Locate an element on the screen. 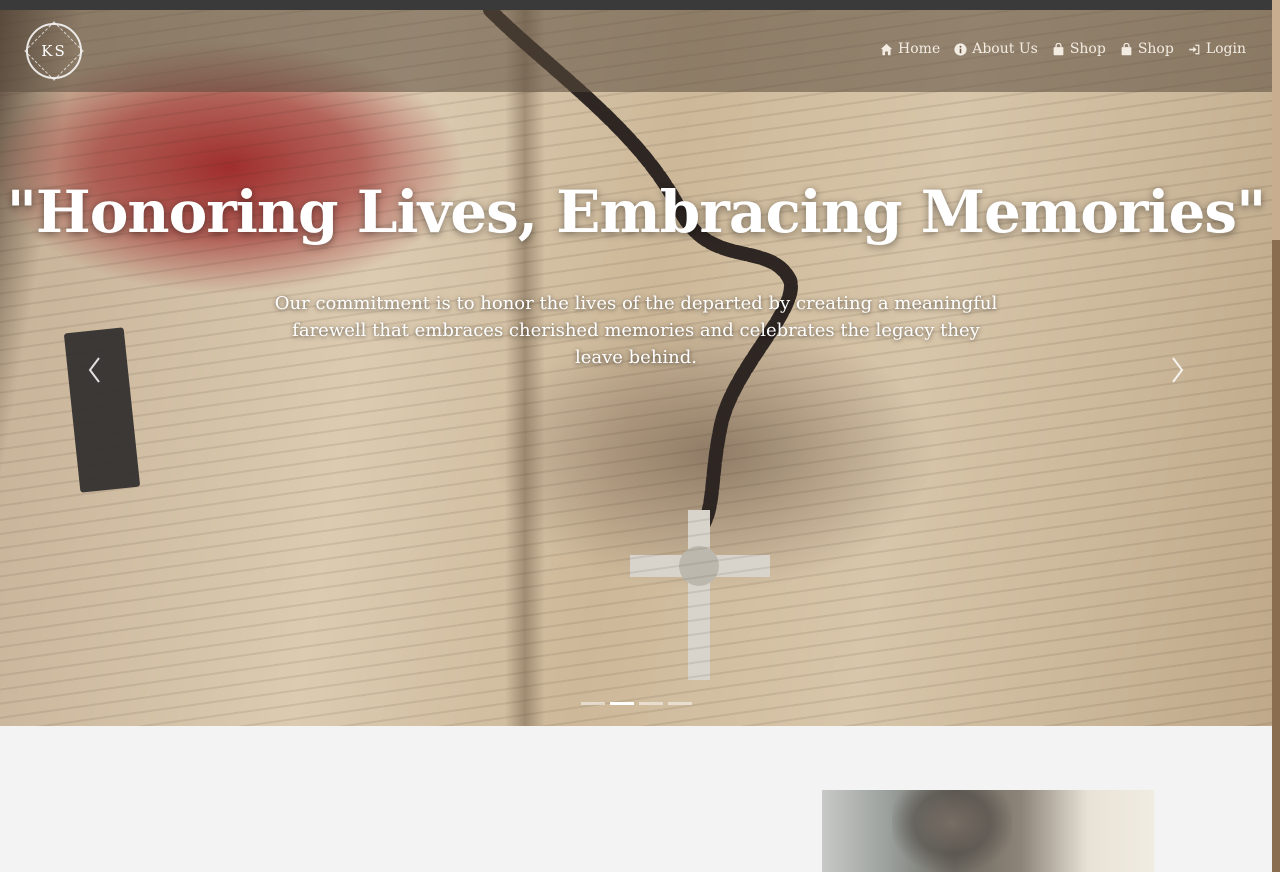 Image resolution: width=1280 pixels, height=872 pixels. hero-headline: "Honoring Lives, Embracing Memories" is located at coordinates (636, 212).